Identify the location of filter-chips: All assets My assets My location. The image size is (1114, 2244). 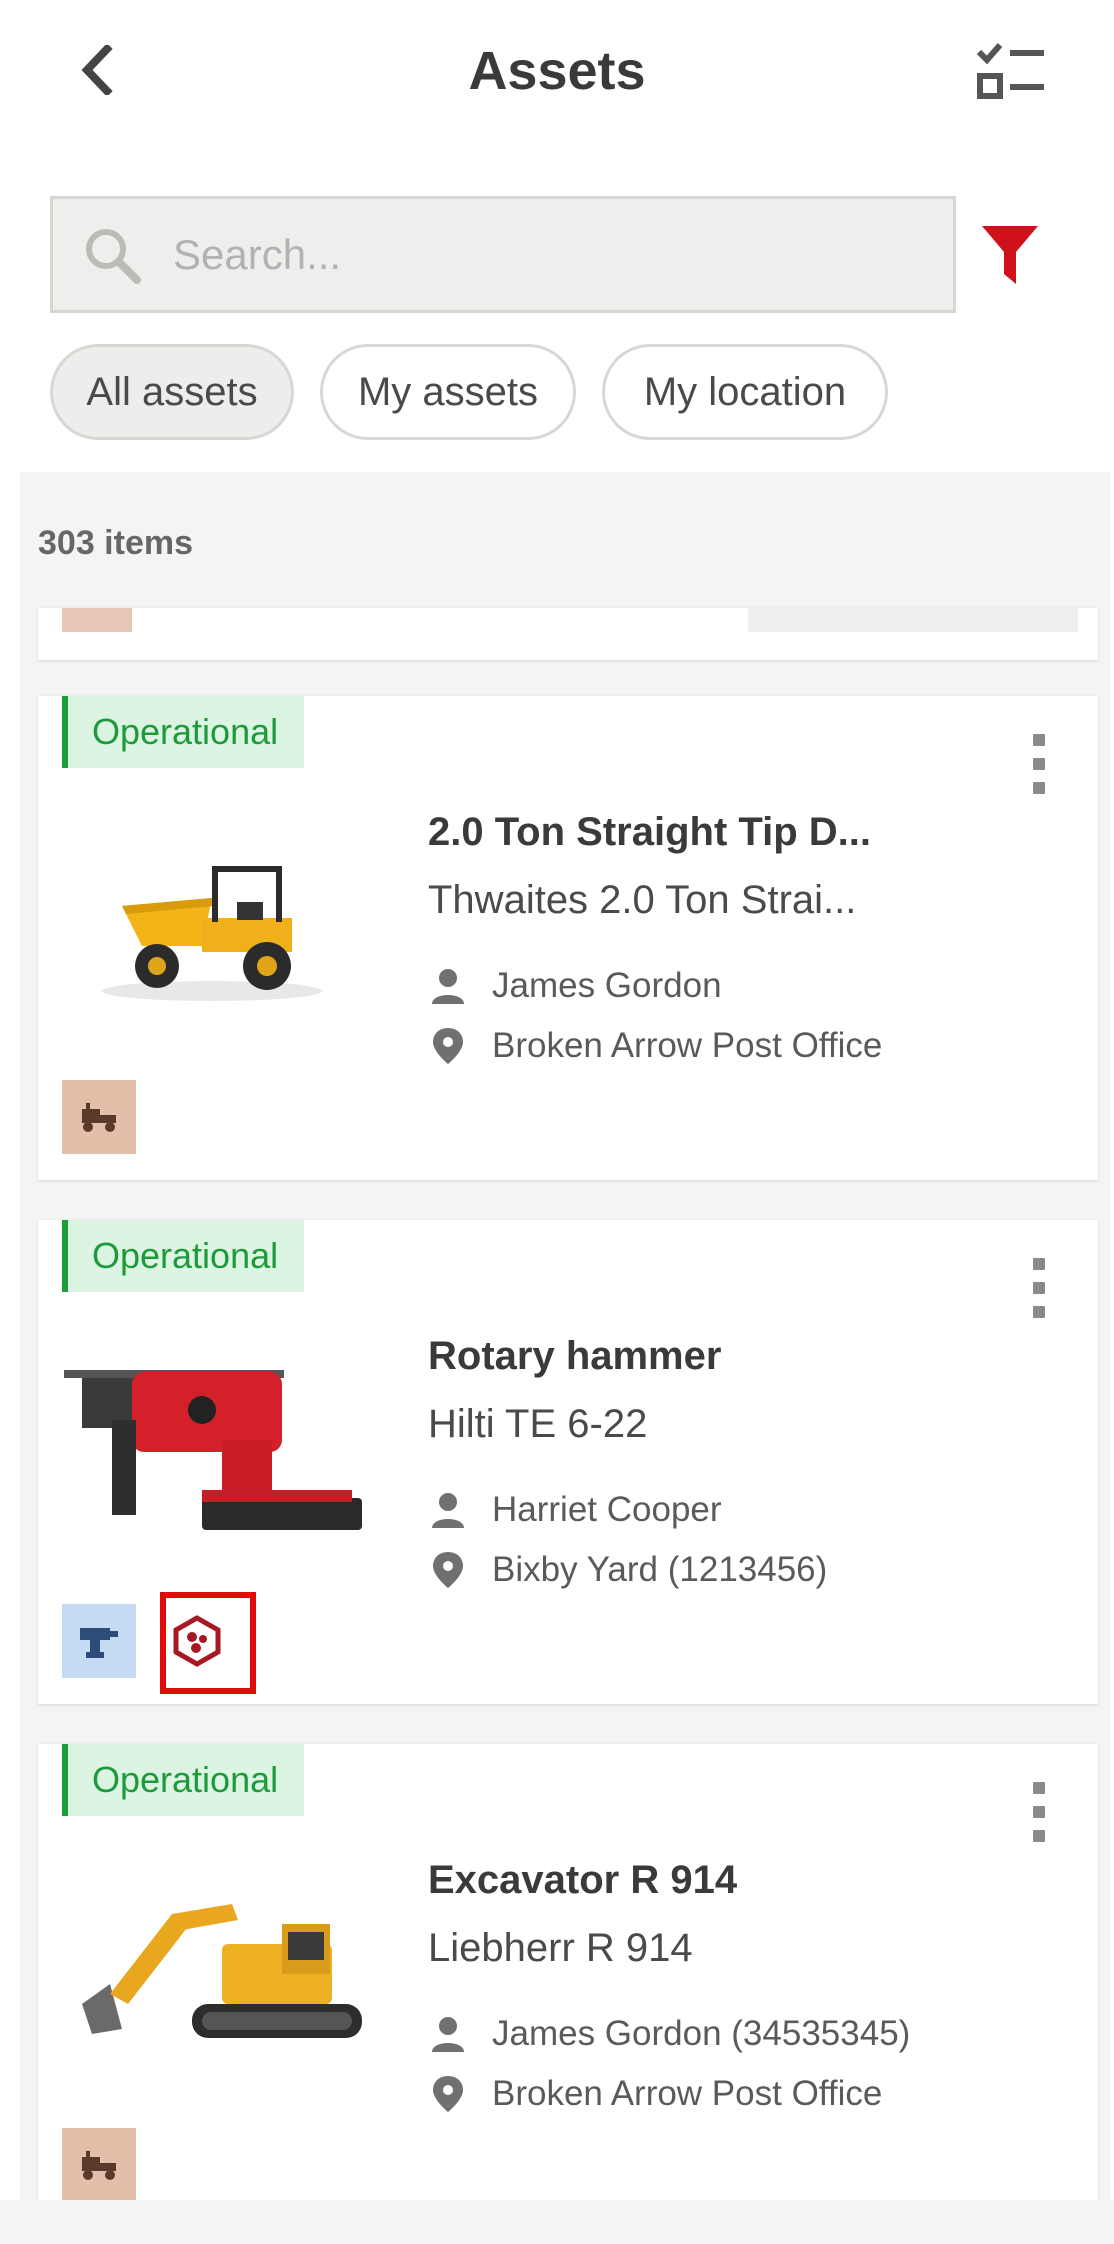
(469, 392).